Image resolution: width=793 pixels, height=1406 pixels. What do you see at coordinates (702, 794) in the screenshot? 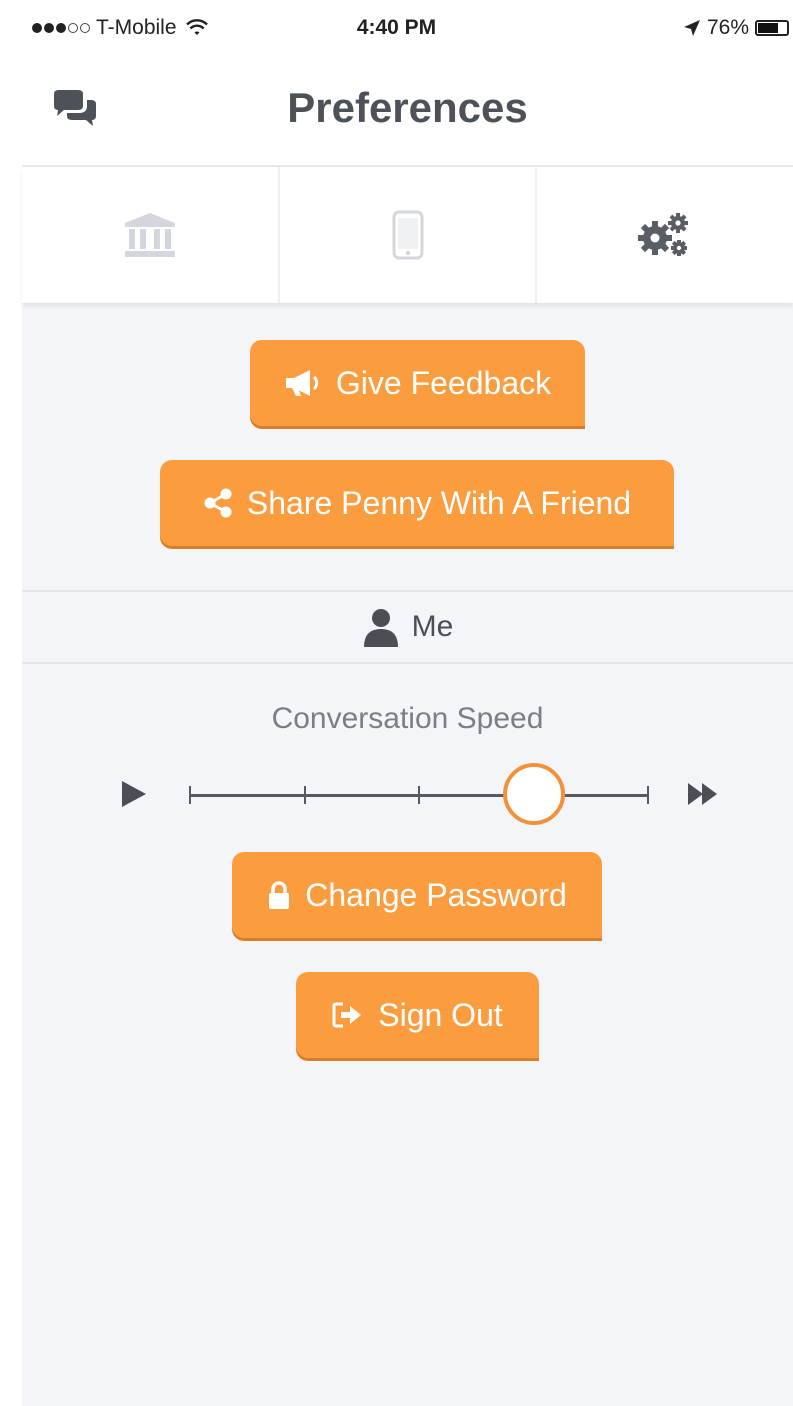
I see `fast-forward-icon` at bounding box center [702, 794].